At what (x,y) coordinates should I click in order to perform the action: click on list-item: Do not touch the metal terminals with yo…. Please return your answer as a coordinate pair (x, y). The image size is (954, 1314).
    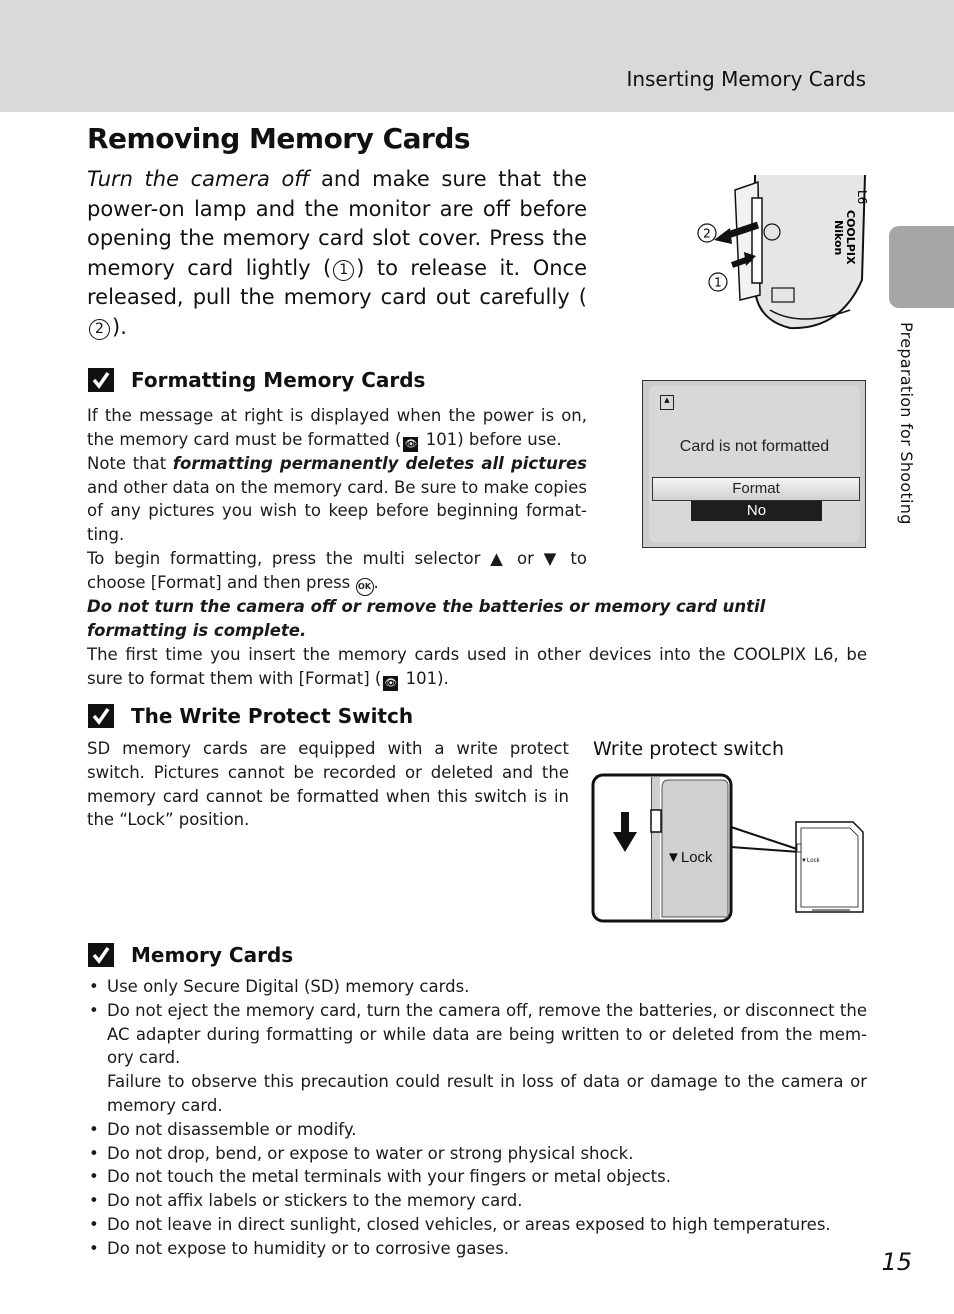
    Looking at the image, I should click on (477, 1177).